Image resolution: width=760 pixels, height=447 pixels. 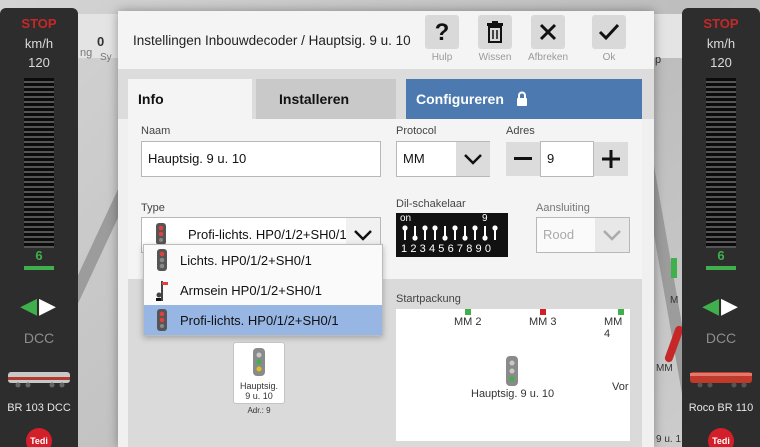 I want to click on right-throttle: STOP km/h 120 6 ◀▶ DCC Roco BR 110 Tedi, so click(x=721, y=227).